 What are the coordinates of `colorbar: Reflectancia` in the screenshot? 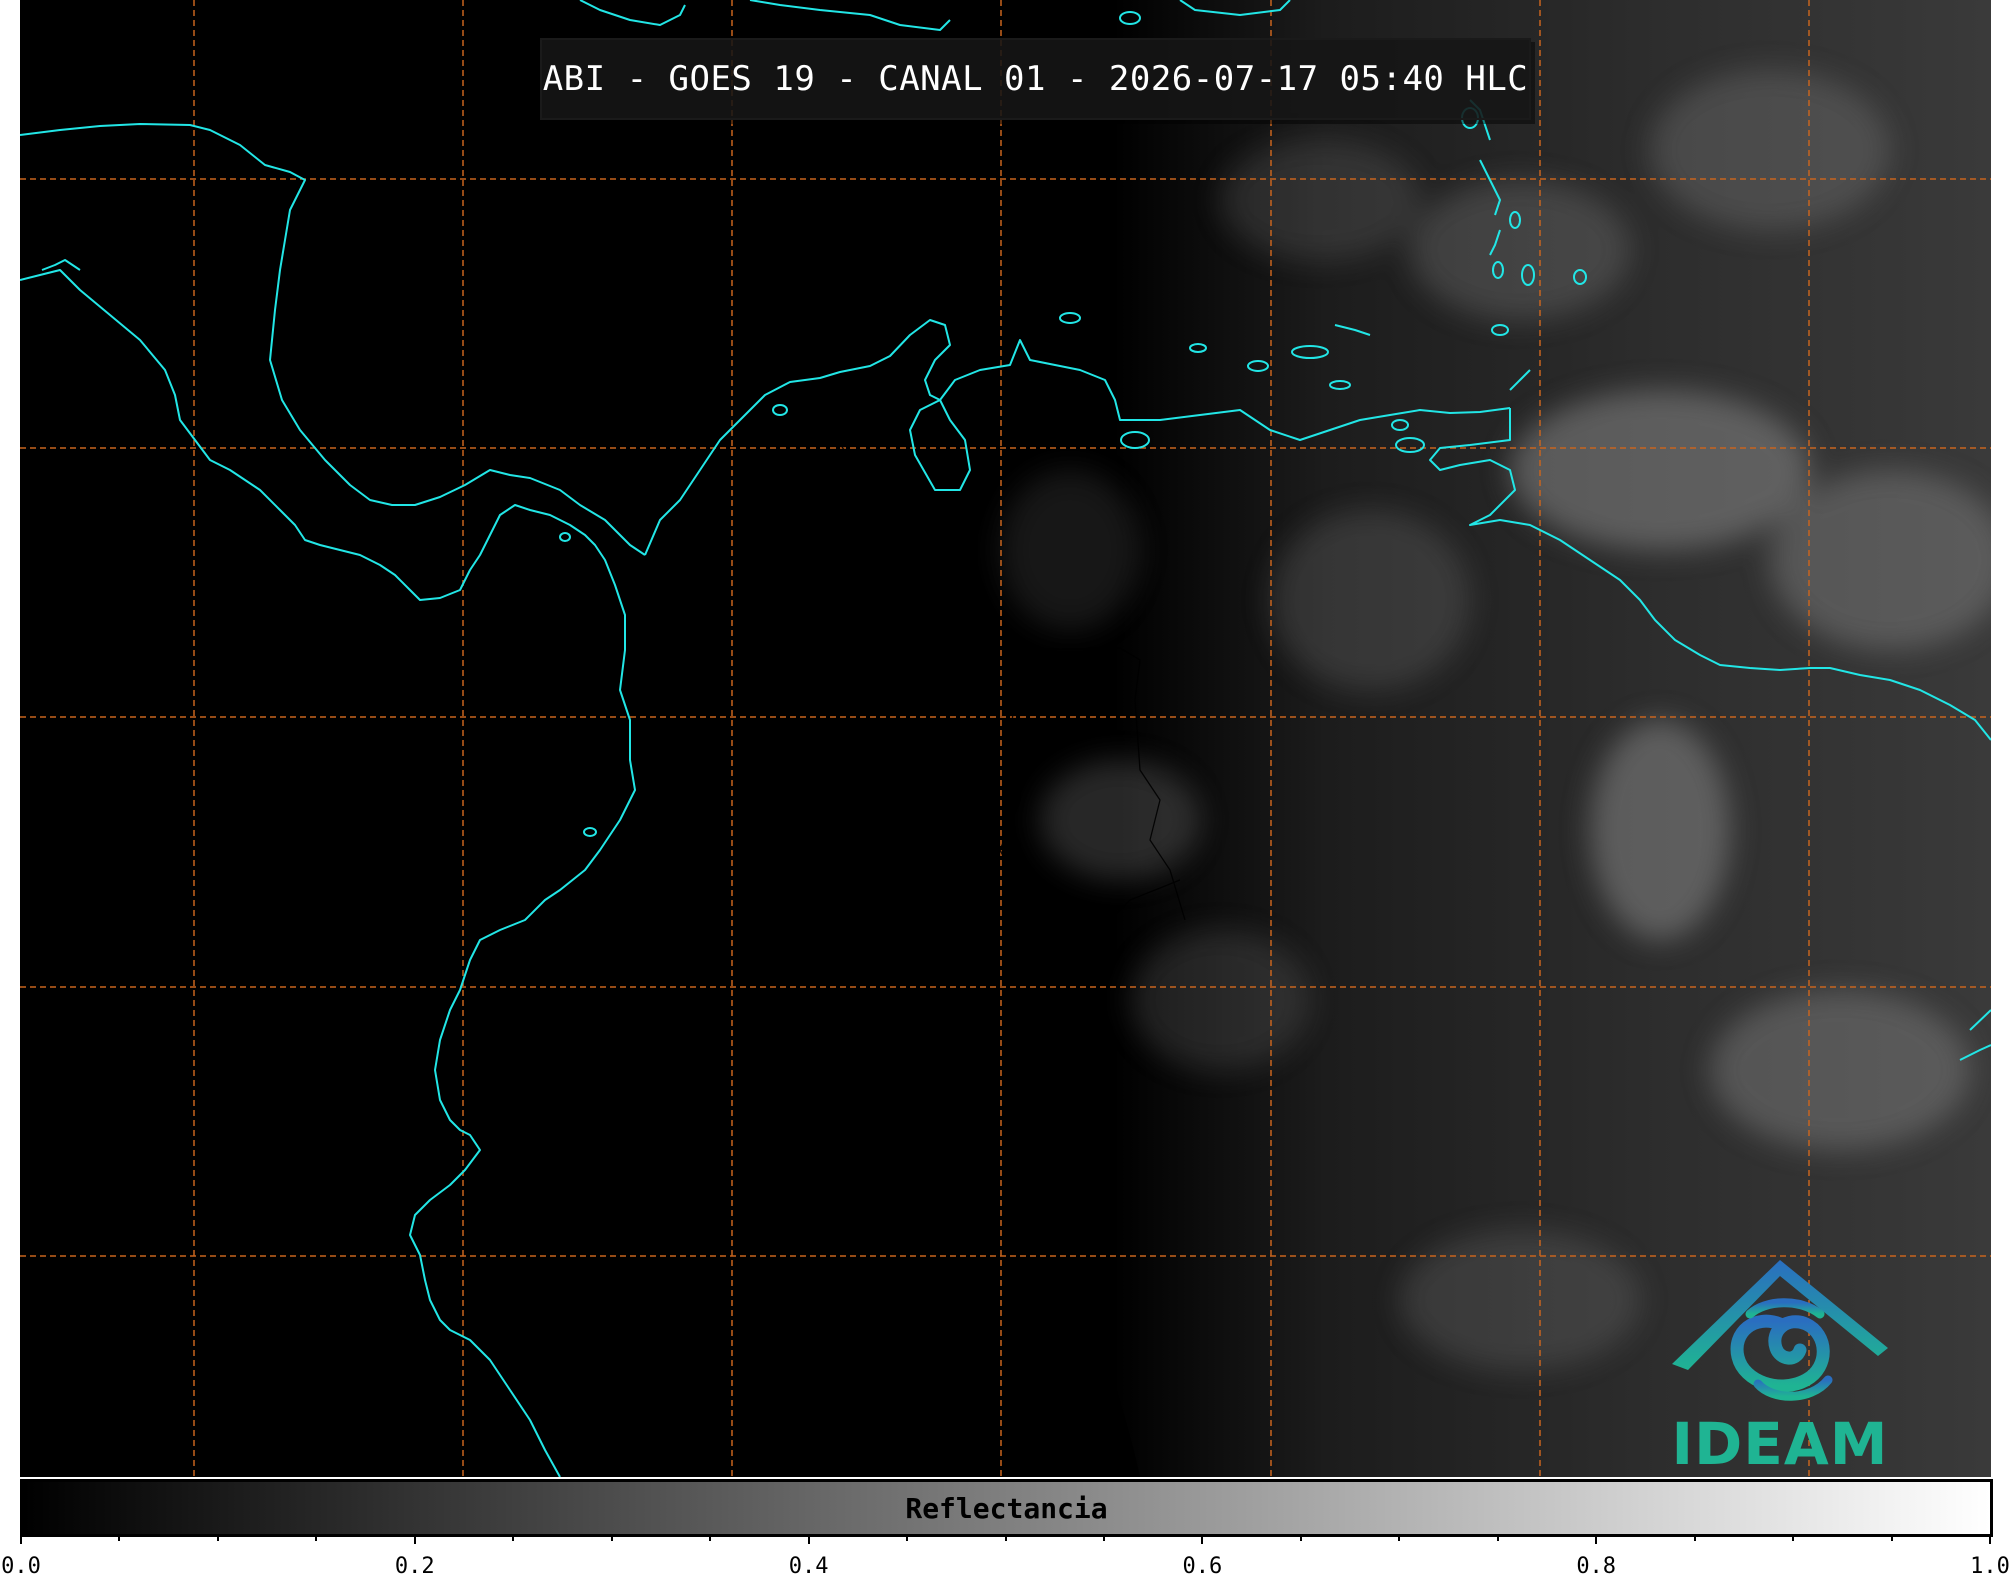 It's located at (1006, 1508).